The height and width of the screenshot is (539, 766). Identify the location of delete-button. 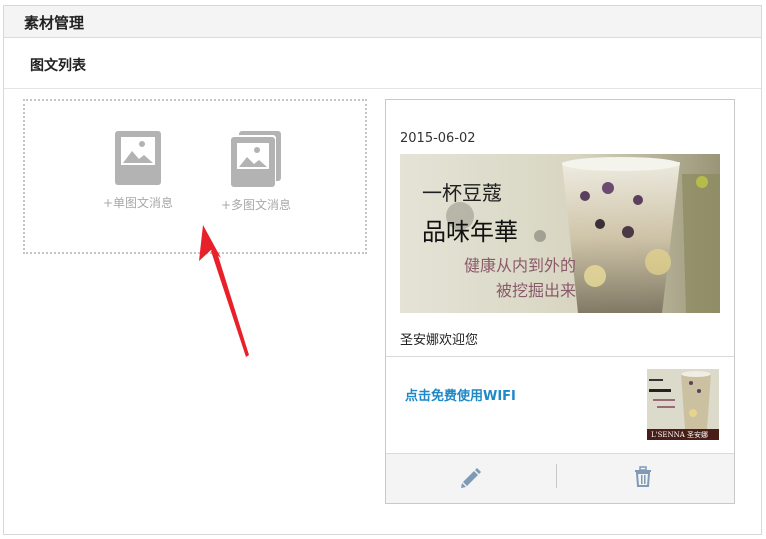
(643, 477).